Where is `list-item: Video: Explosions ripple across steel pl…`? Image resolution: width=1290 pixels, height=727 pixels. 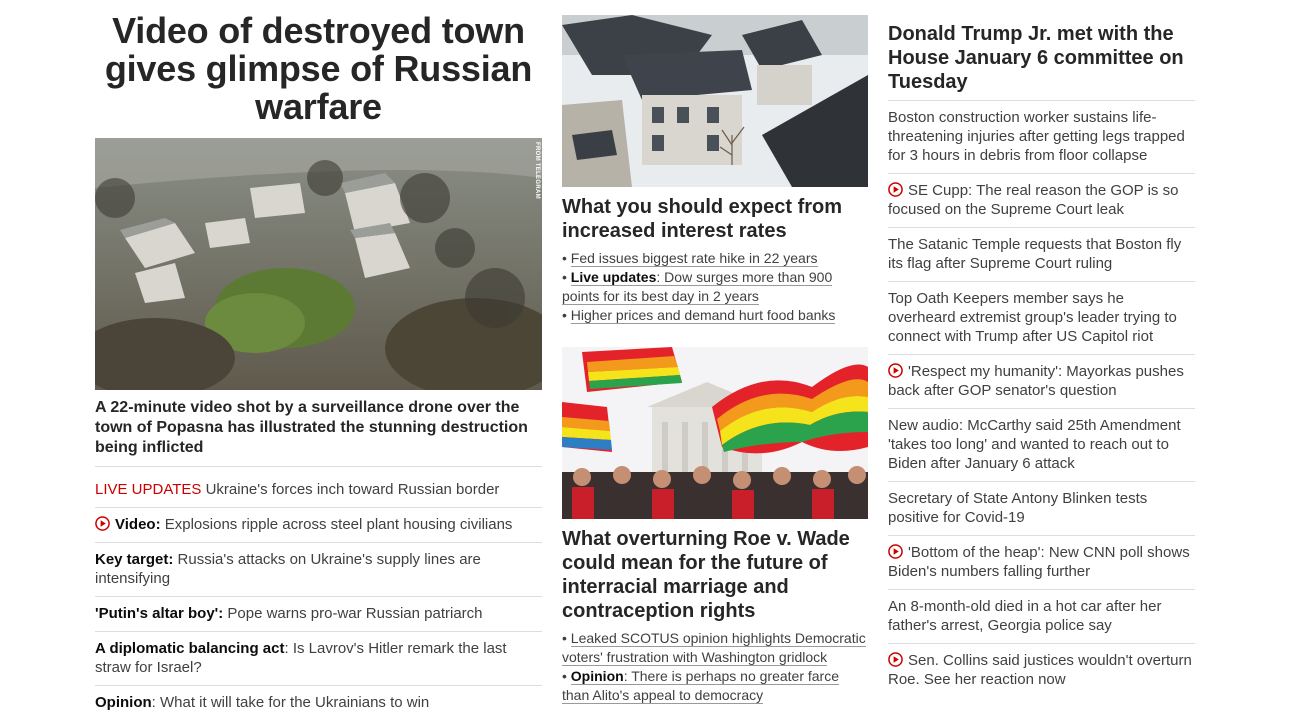
list-item: Video: Explosions ripple across steel pl… is located at coordinates (318, 525).